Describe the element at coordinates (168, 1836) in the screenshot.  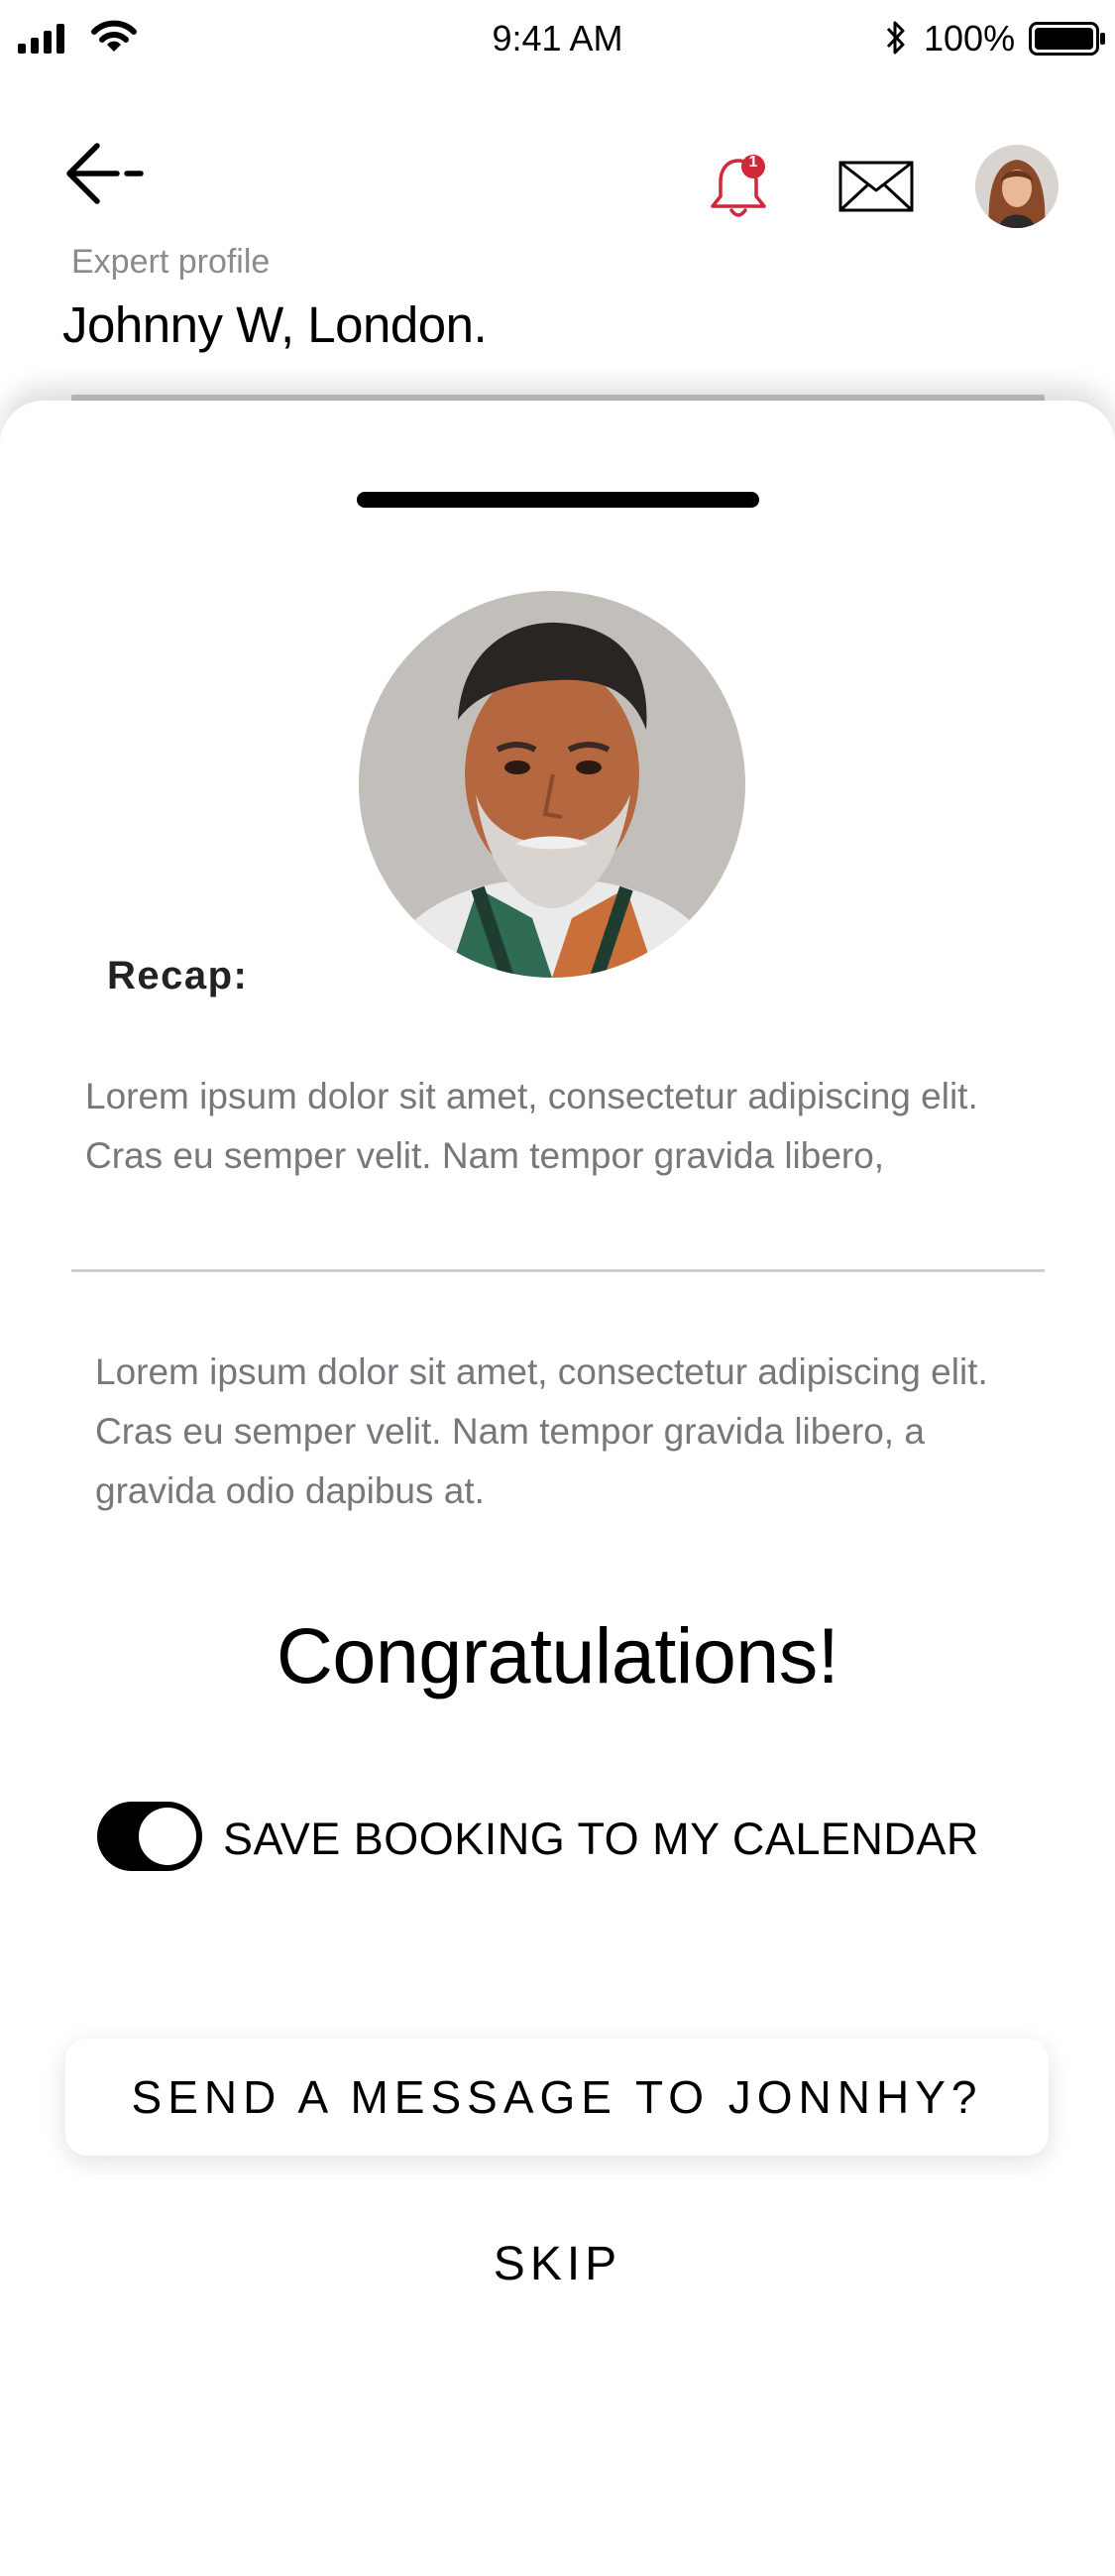
I see `toggle-knob` at that location.